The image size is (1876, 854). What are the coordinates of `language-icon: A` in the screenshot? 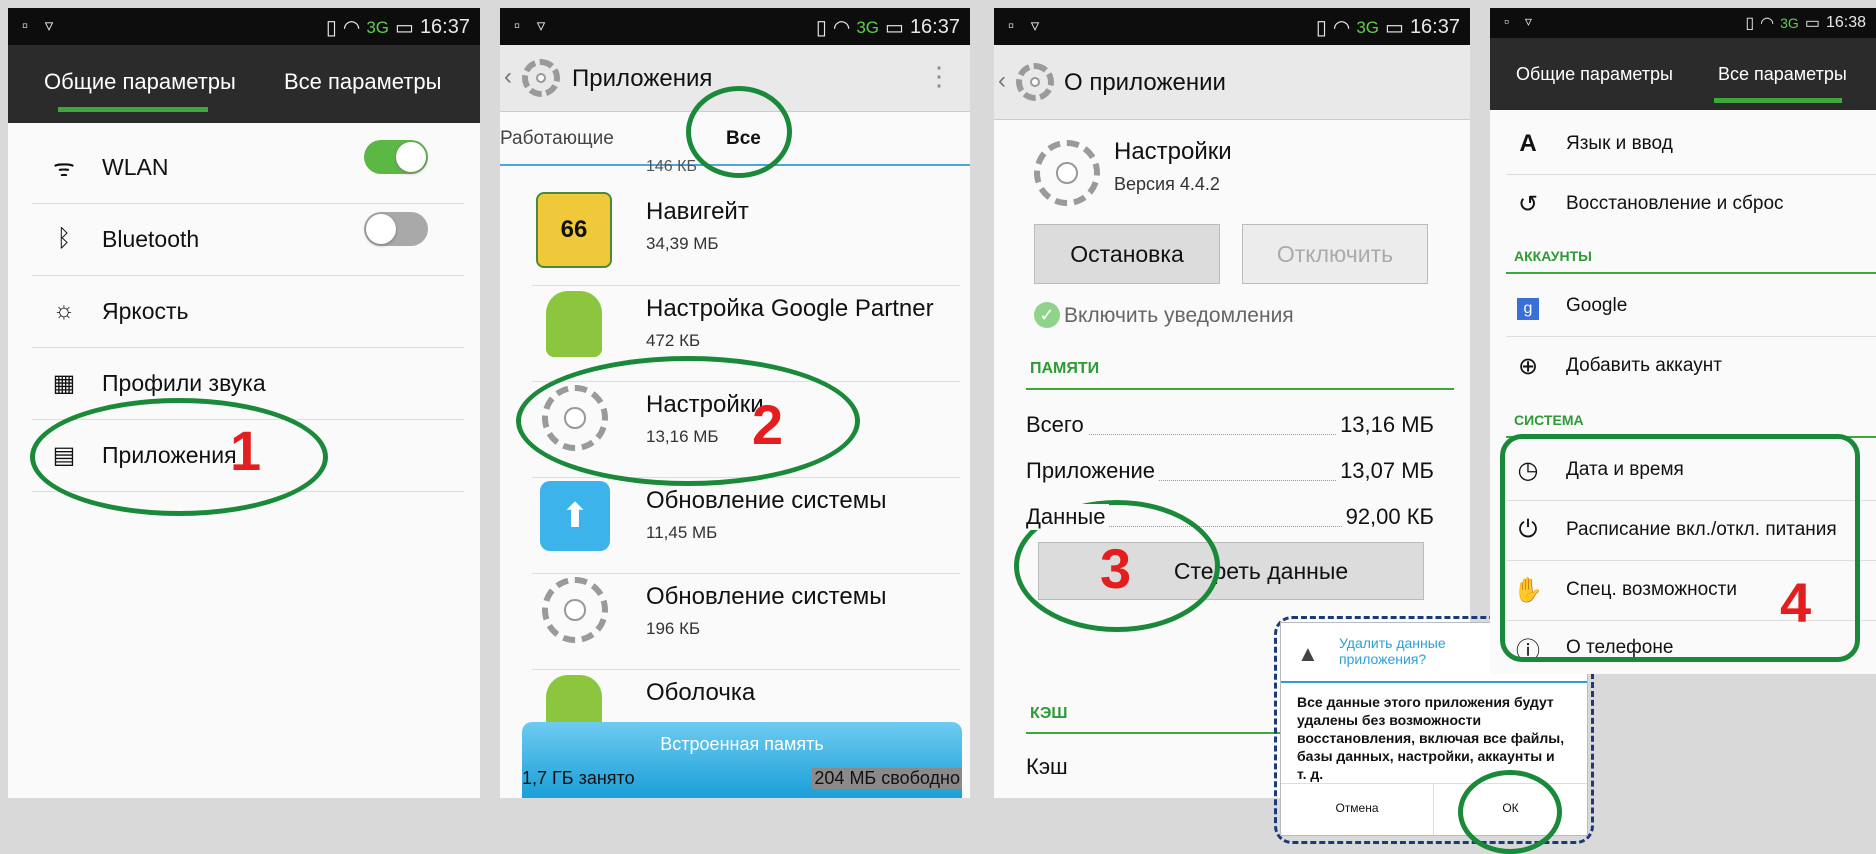 It's located at (1528, 143).